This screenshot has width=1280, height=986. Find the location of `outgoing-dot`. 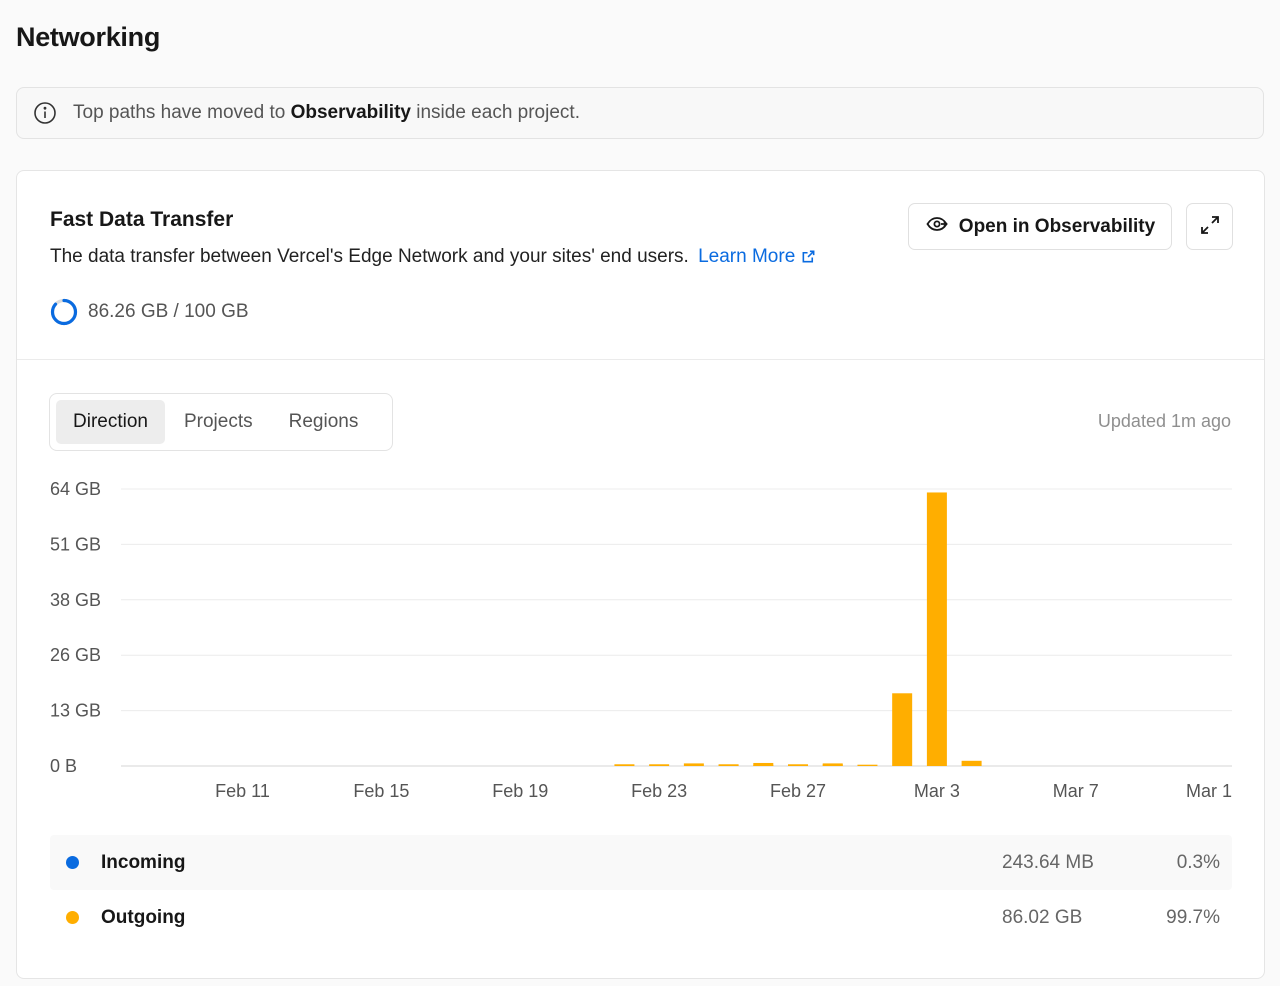

outgoing-dot is located at coordinates (72, 917).